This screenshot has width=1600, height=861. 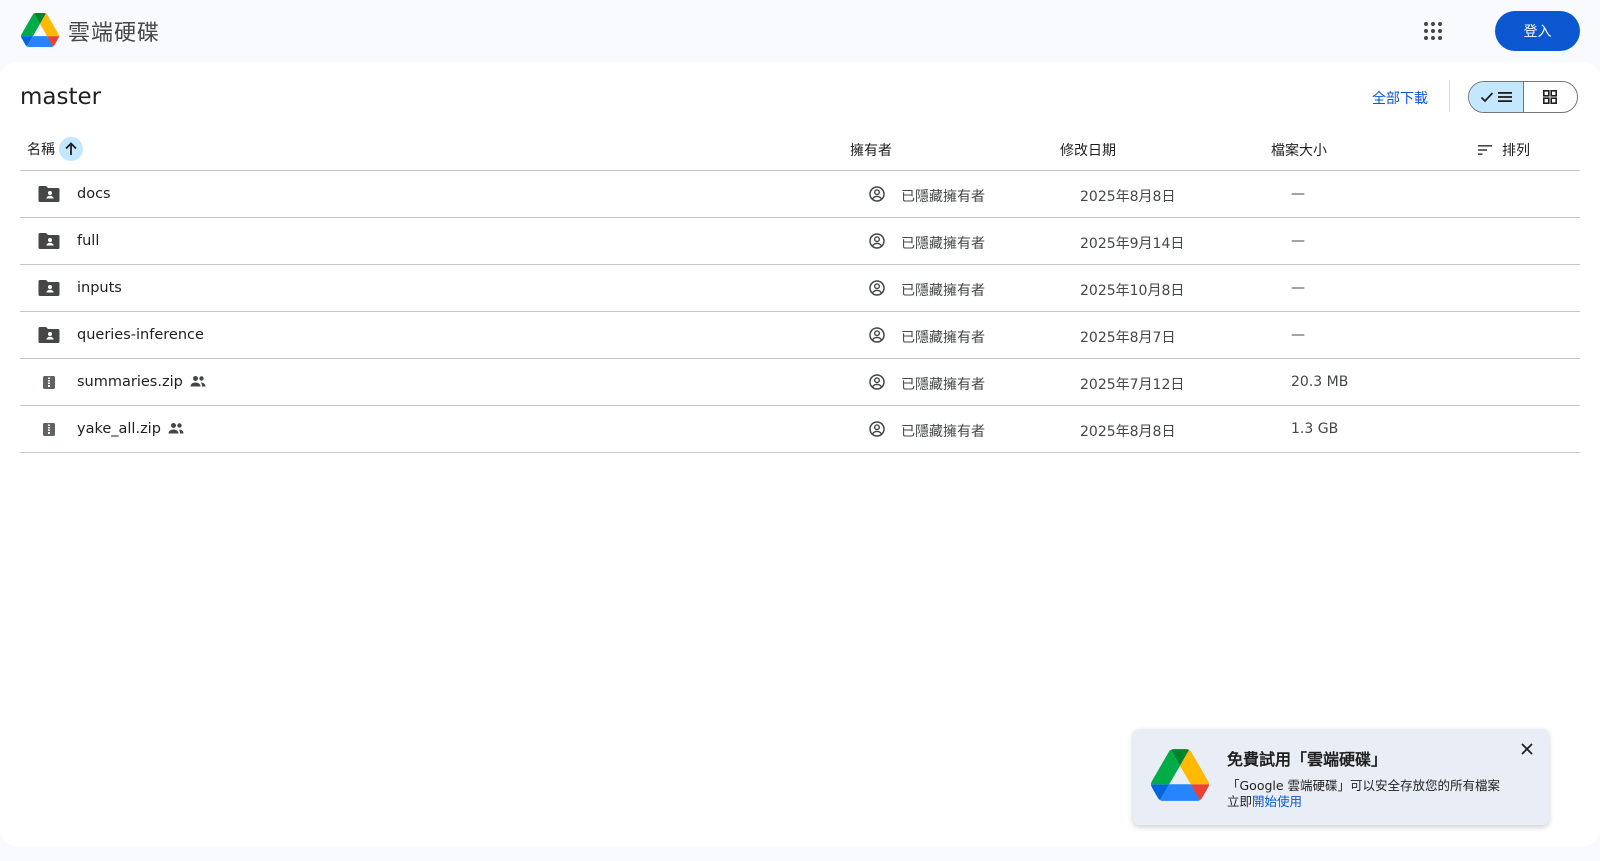 What do you see at coordinates (800, 31) in the screenshot?
I see `top-bar: 雲端硬碟 登入` at bounding box center [800, 31].